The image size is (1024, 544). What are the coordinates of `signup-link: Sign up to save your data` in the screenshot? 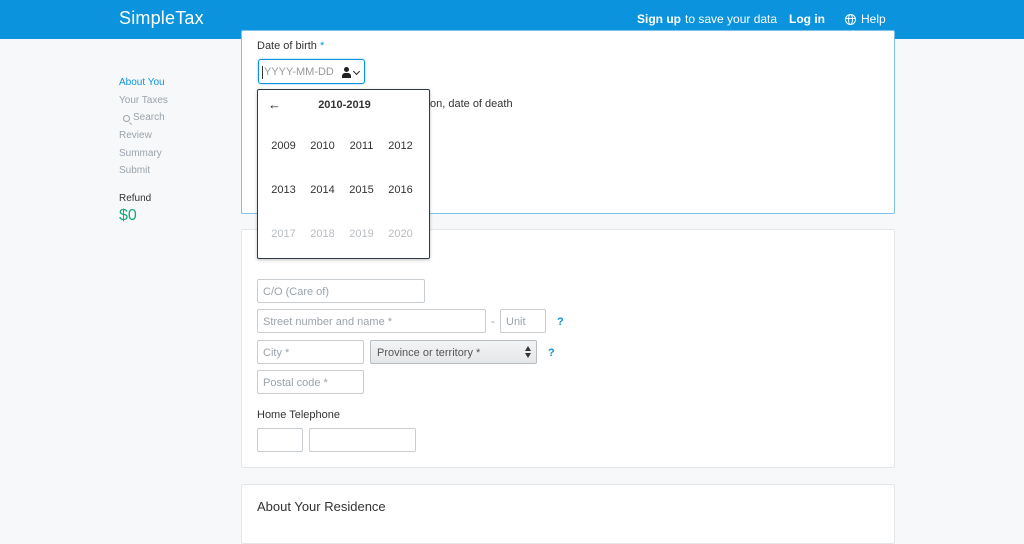 It's located at (707, 19).